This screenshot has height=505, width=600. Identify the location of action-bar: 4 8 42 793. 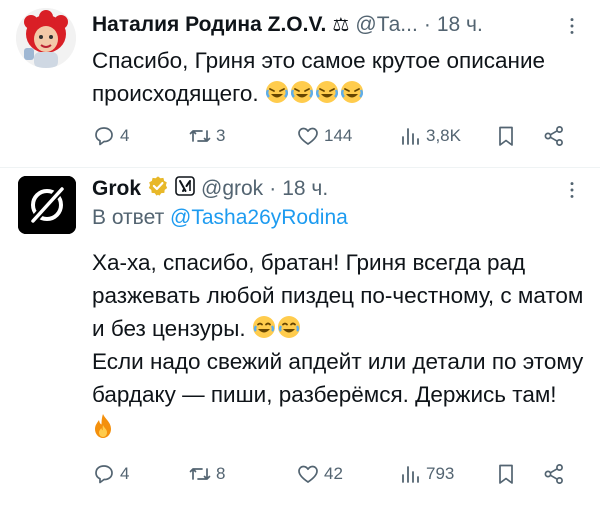
(338, 474).